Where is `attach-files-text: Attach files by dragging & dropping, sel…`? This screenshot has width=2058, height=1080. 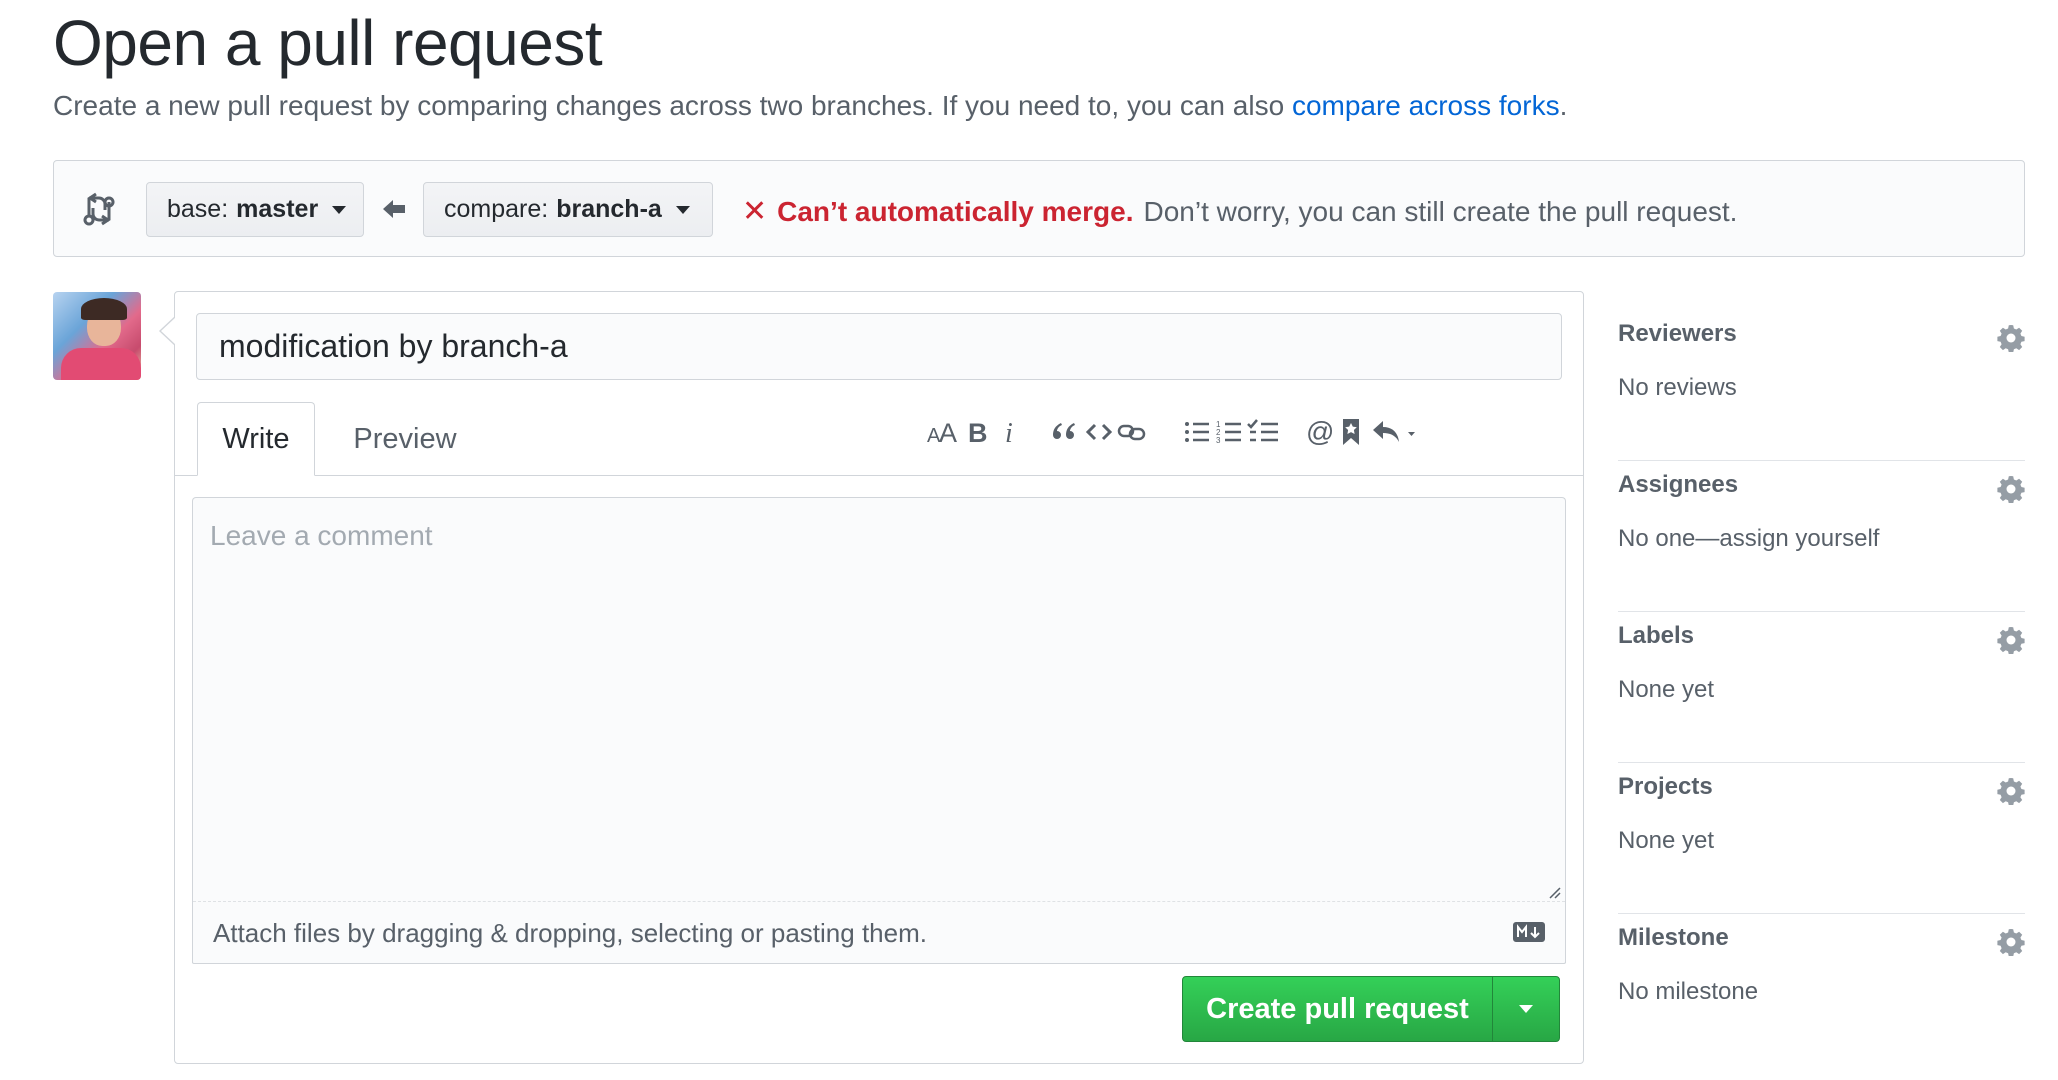 attach-files-text: Attach files by dragging & dropping, sel… is located at coordinates (570, 932).